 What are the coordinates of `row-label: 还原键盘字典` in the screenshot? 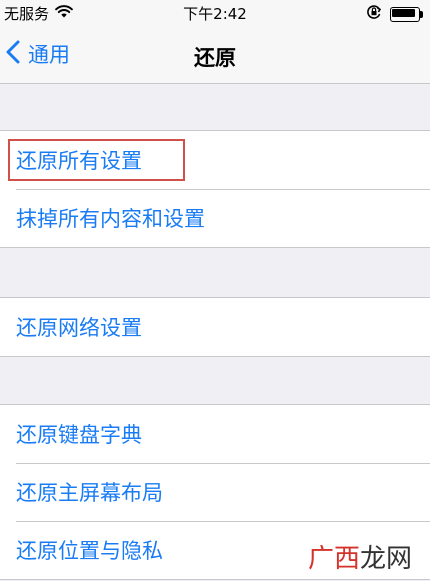 It's located at (79, 435).